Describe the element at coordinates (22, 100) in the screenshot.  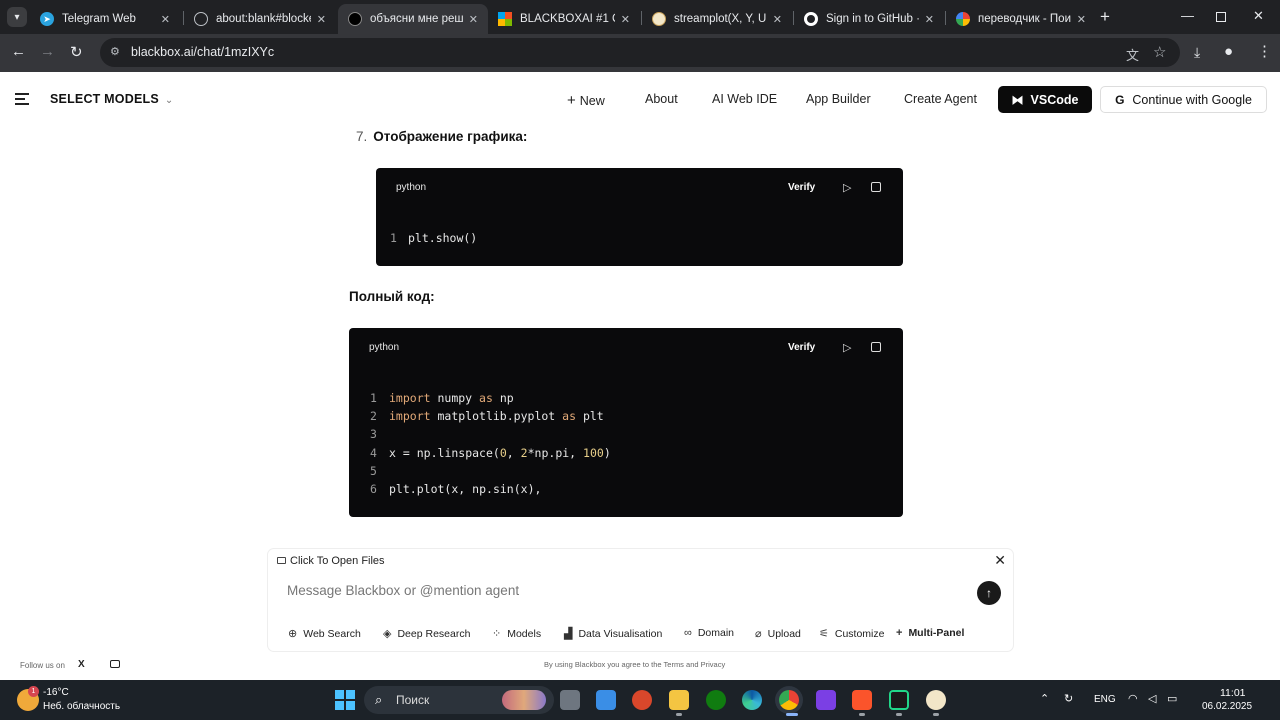
I see `sidebar-toggle-icon` at that location.